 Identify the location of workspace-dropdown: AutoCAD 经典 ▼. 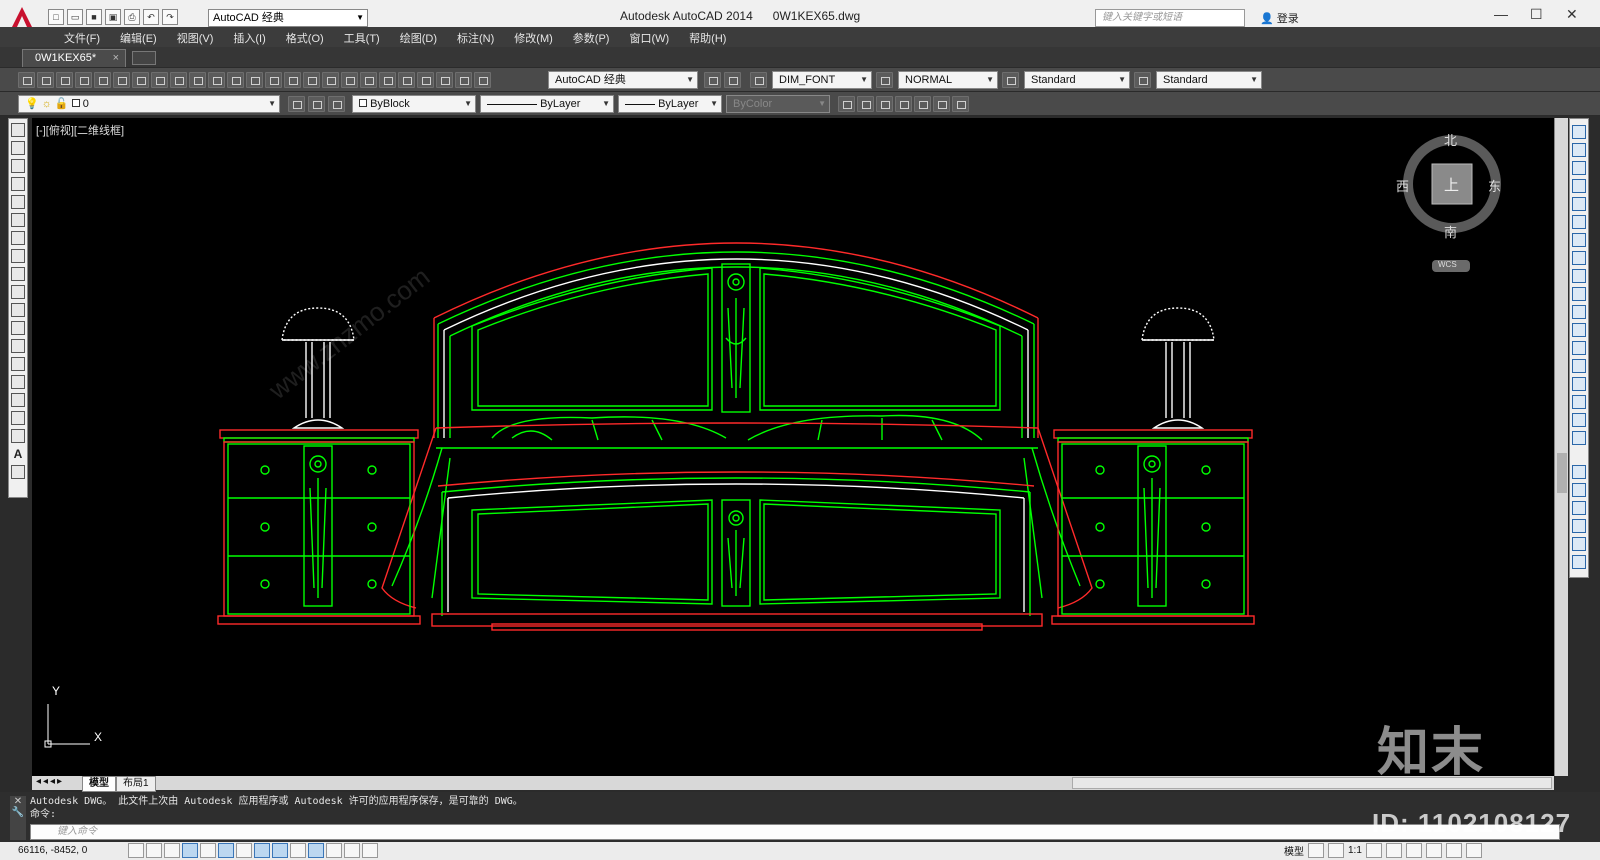
(623, 80).